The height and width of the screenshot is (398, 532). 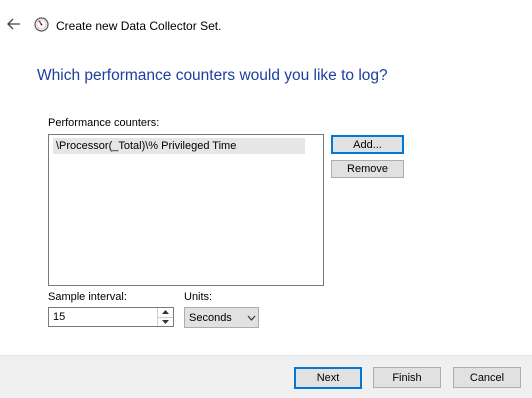 What do you see at coordinates (407, 377) in the screenshot?
I see `finish-button: Finish` at bounding box center [407, 377].